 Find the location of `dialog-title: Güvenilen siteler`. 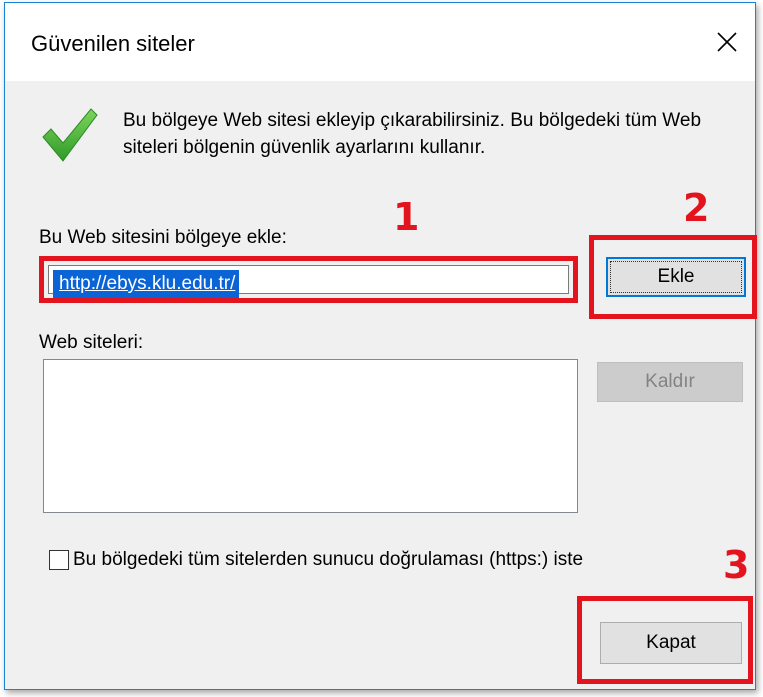

dialog-title: Güvenilen siteler is located at coordinates (113, 43).